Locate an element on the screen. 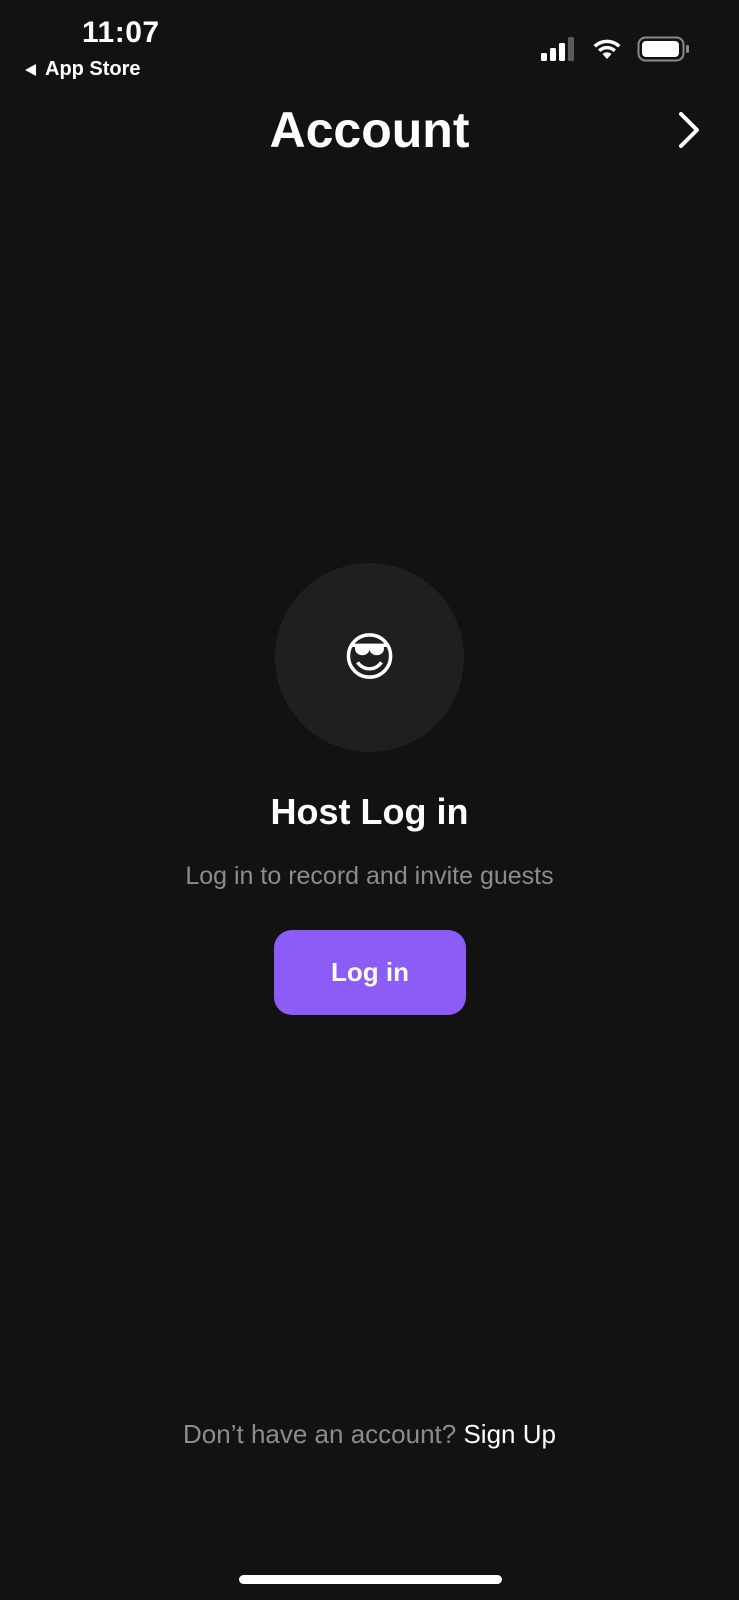 The height and width of the screenshot is (1600, 739). signup-link: Sign Up is located at coordinates (509, 1434).